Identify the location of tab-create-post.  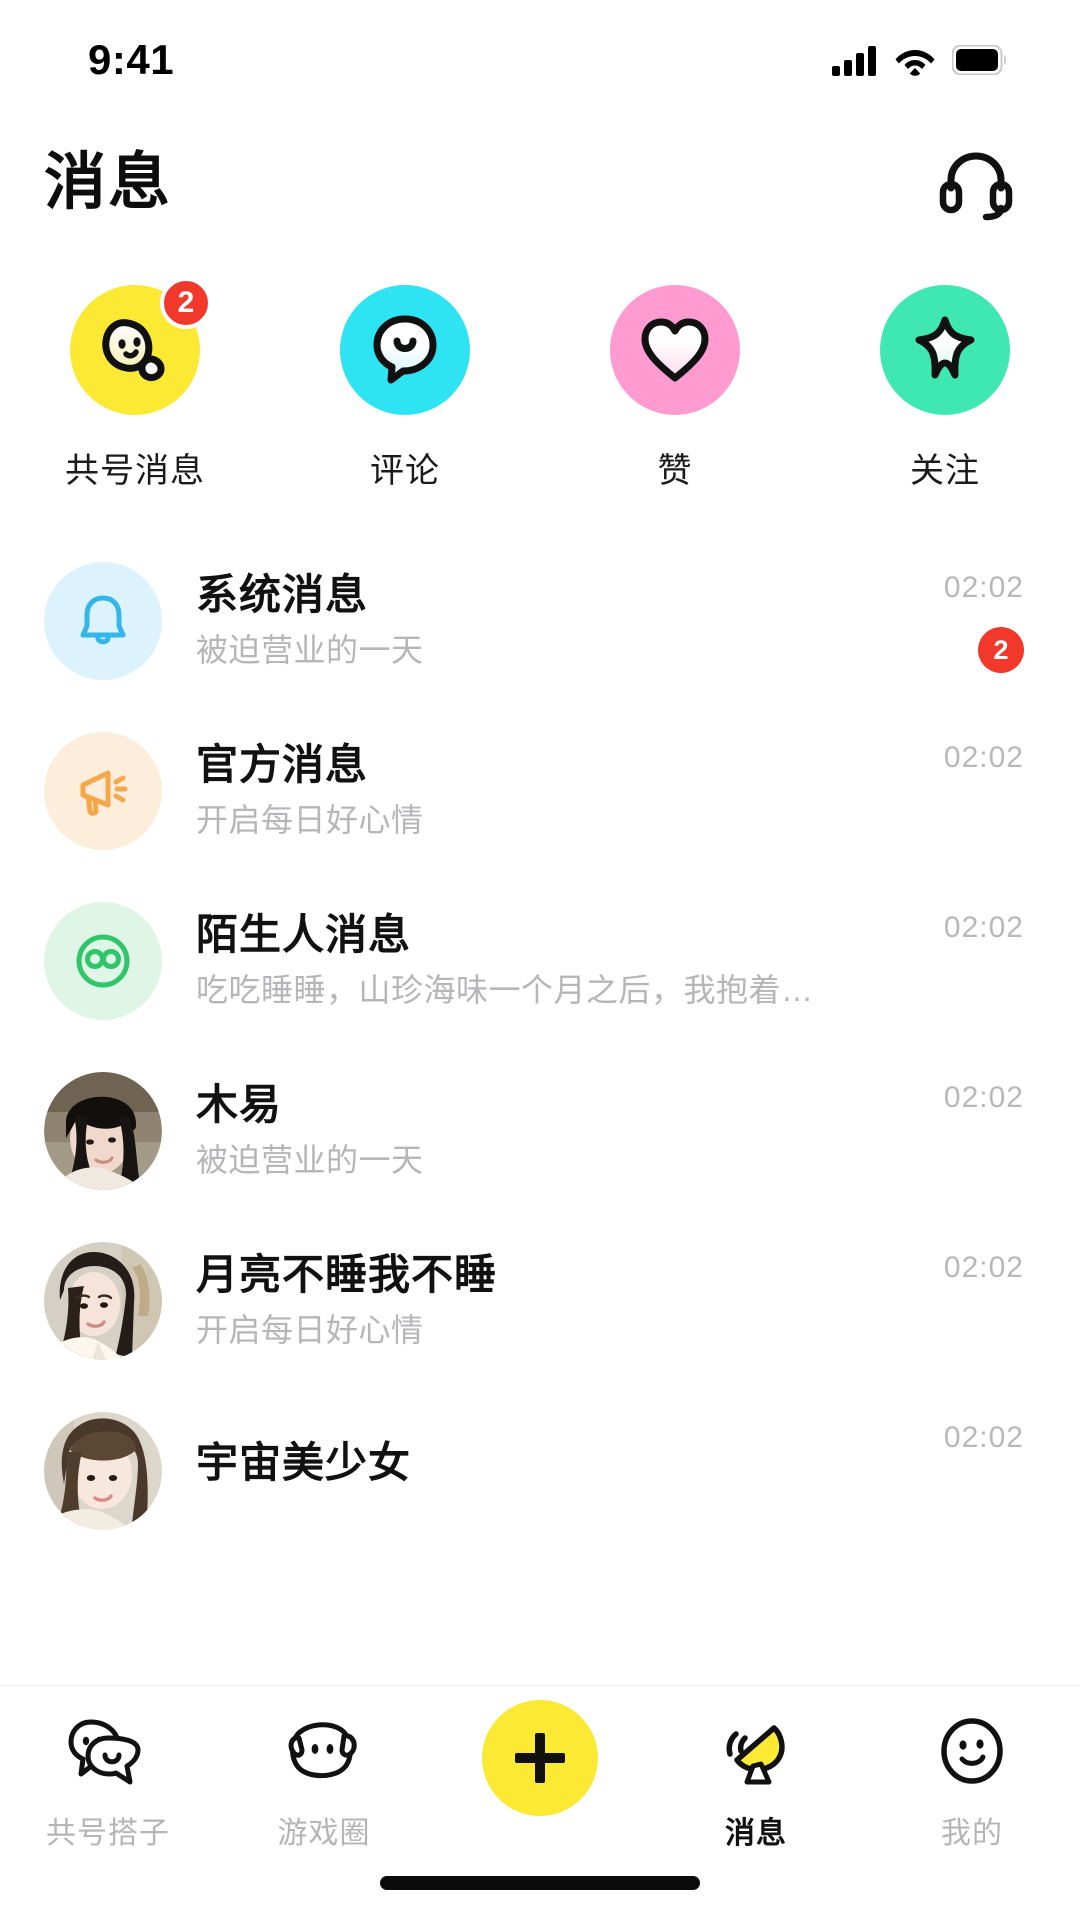
(540, 1765).